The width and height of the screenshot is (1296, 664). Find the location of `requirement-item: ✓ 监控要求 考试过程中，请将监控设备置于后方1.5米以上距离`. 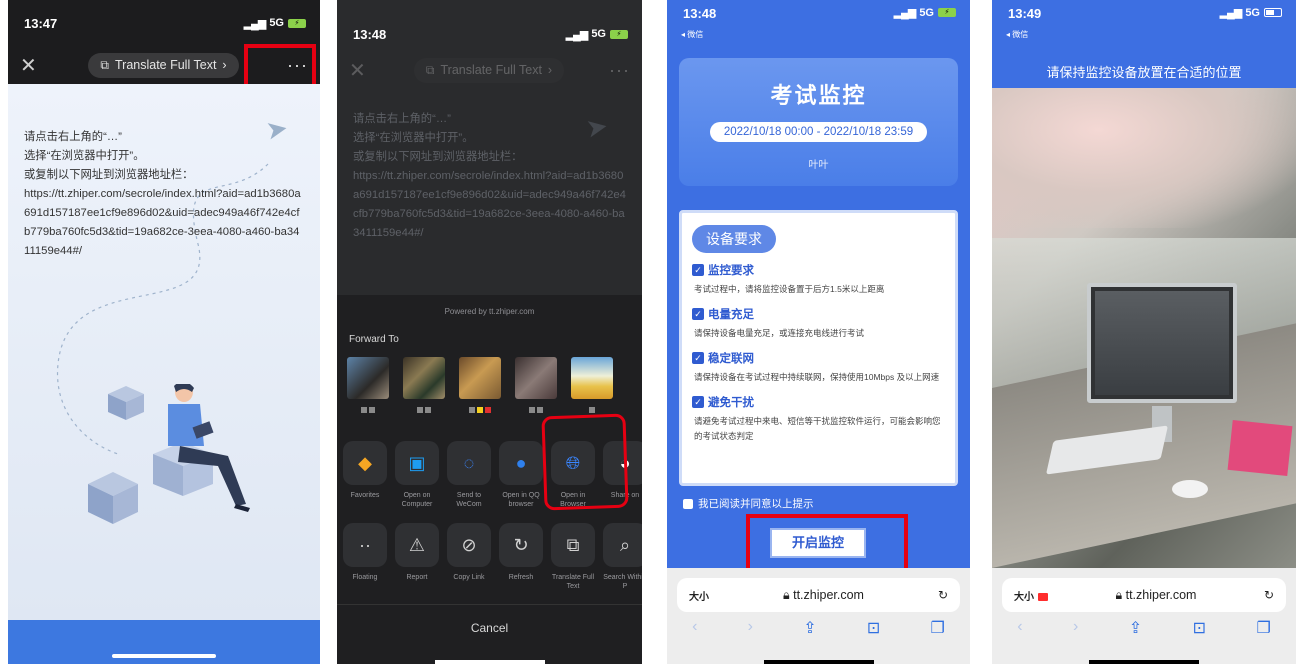

requirement-item: ✓ 监控要求 考试过程中，请将监控设备置于后方1.5米以上距离 is located at coordinates (788, 279).